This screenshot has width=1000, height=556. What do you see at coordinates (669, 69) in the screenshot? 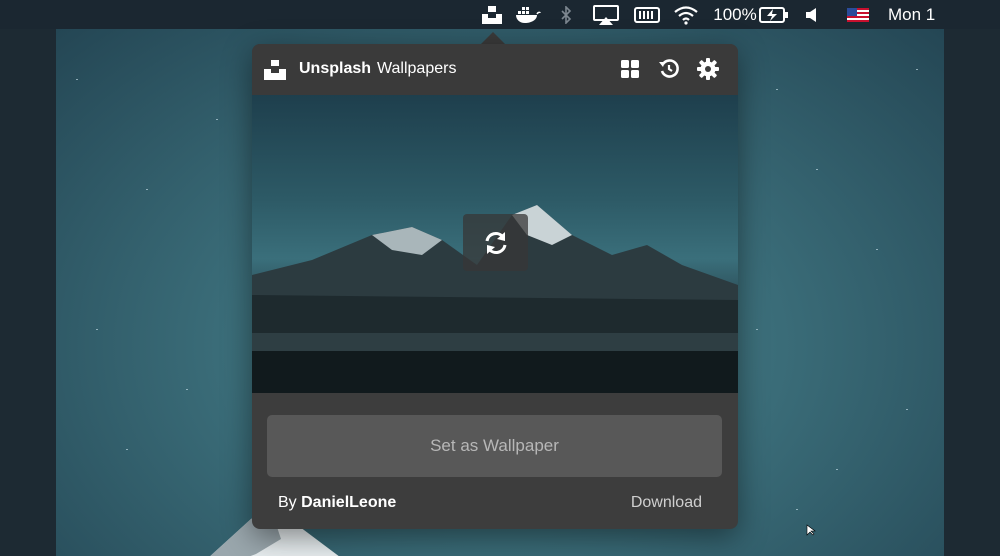
I see `history-icon` at bounding box center [669, 69].